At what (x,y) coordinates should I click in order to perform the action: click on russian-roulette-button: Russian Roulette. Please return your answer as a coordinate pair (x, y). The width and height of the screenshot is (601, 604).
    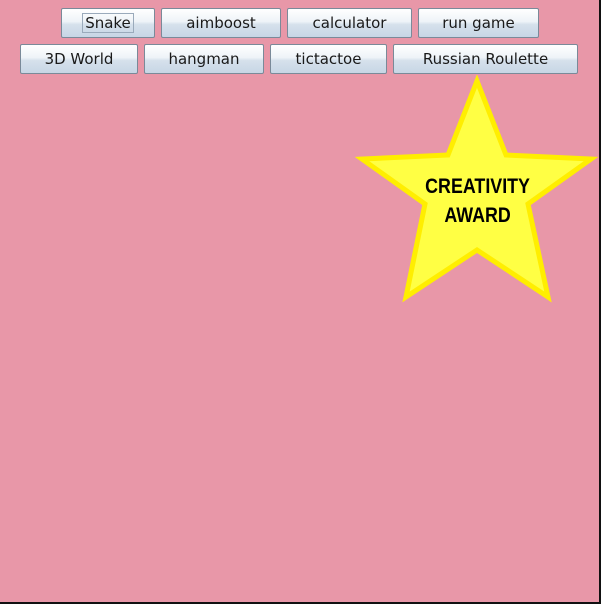
    Looking at the image, I should click on (485, 59).